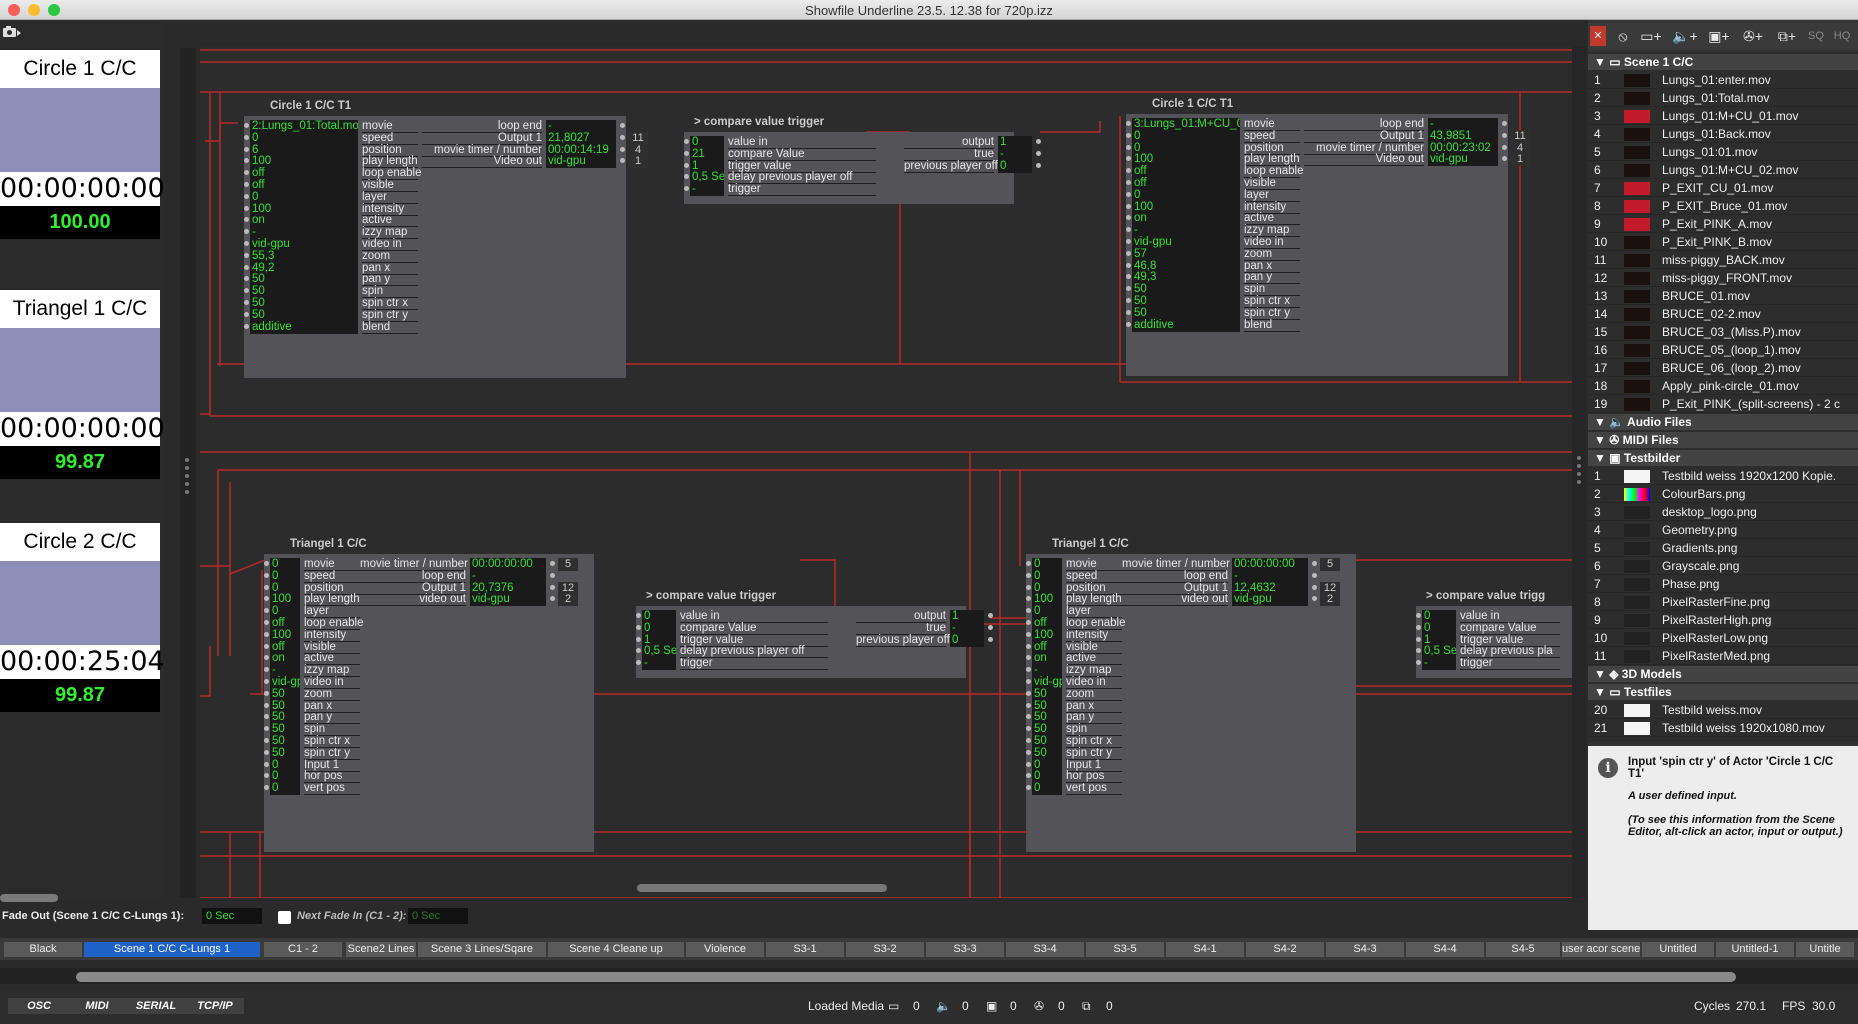 The height and width of the screenshot is (1024, 1858). Describe the element at coordinates (303, 949) in the screenshot. I see `scene-tab: C1 - 2` at that location.